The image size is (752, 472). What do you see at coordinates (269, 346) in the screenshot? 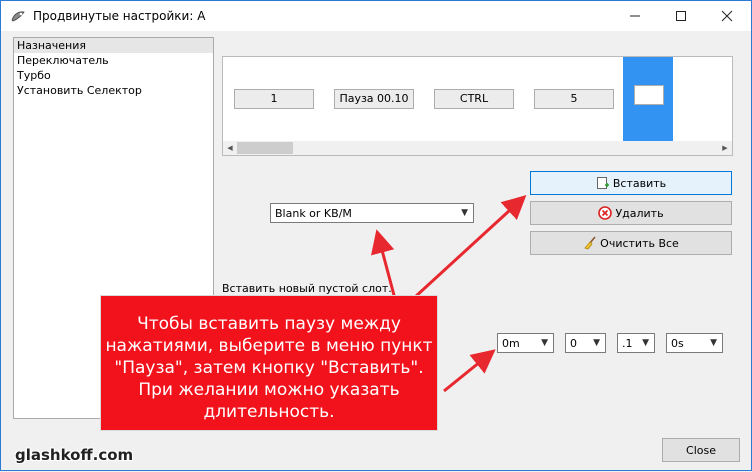
I see `callout-line: нажатиями, выберите в меню пункт` at bounding box center [269, 346].